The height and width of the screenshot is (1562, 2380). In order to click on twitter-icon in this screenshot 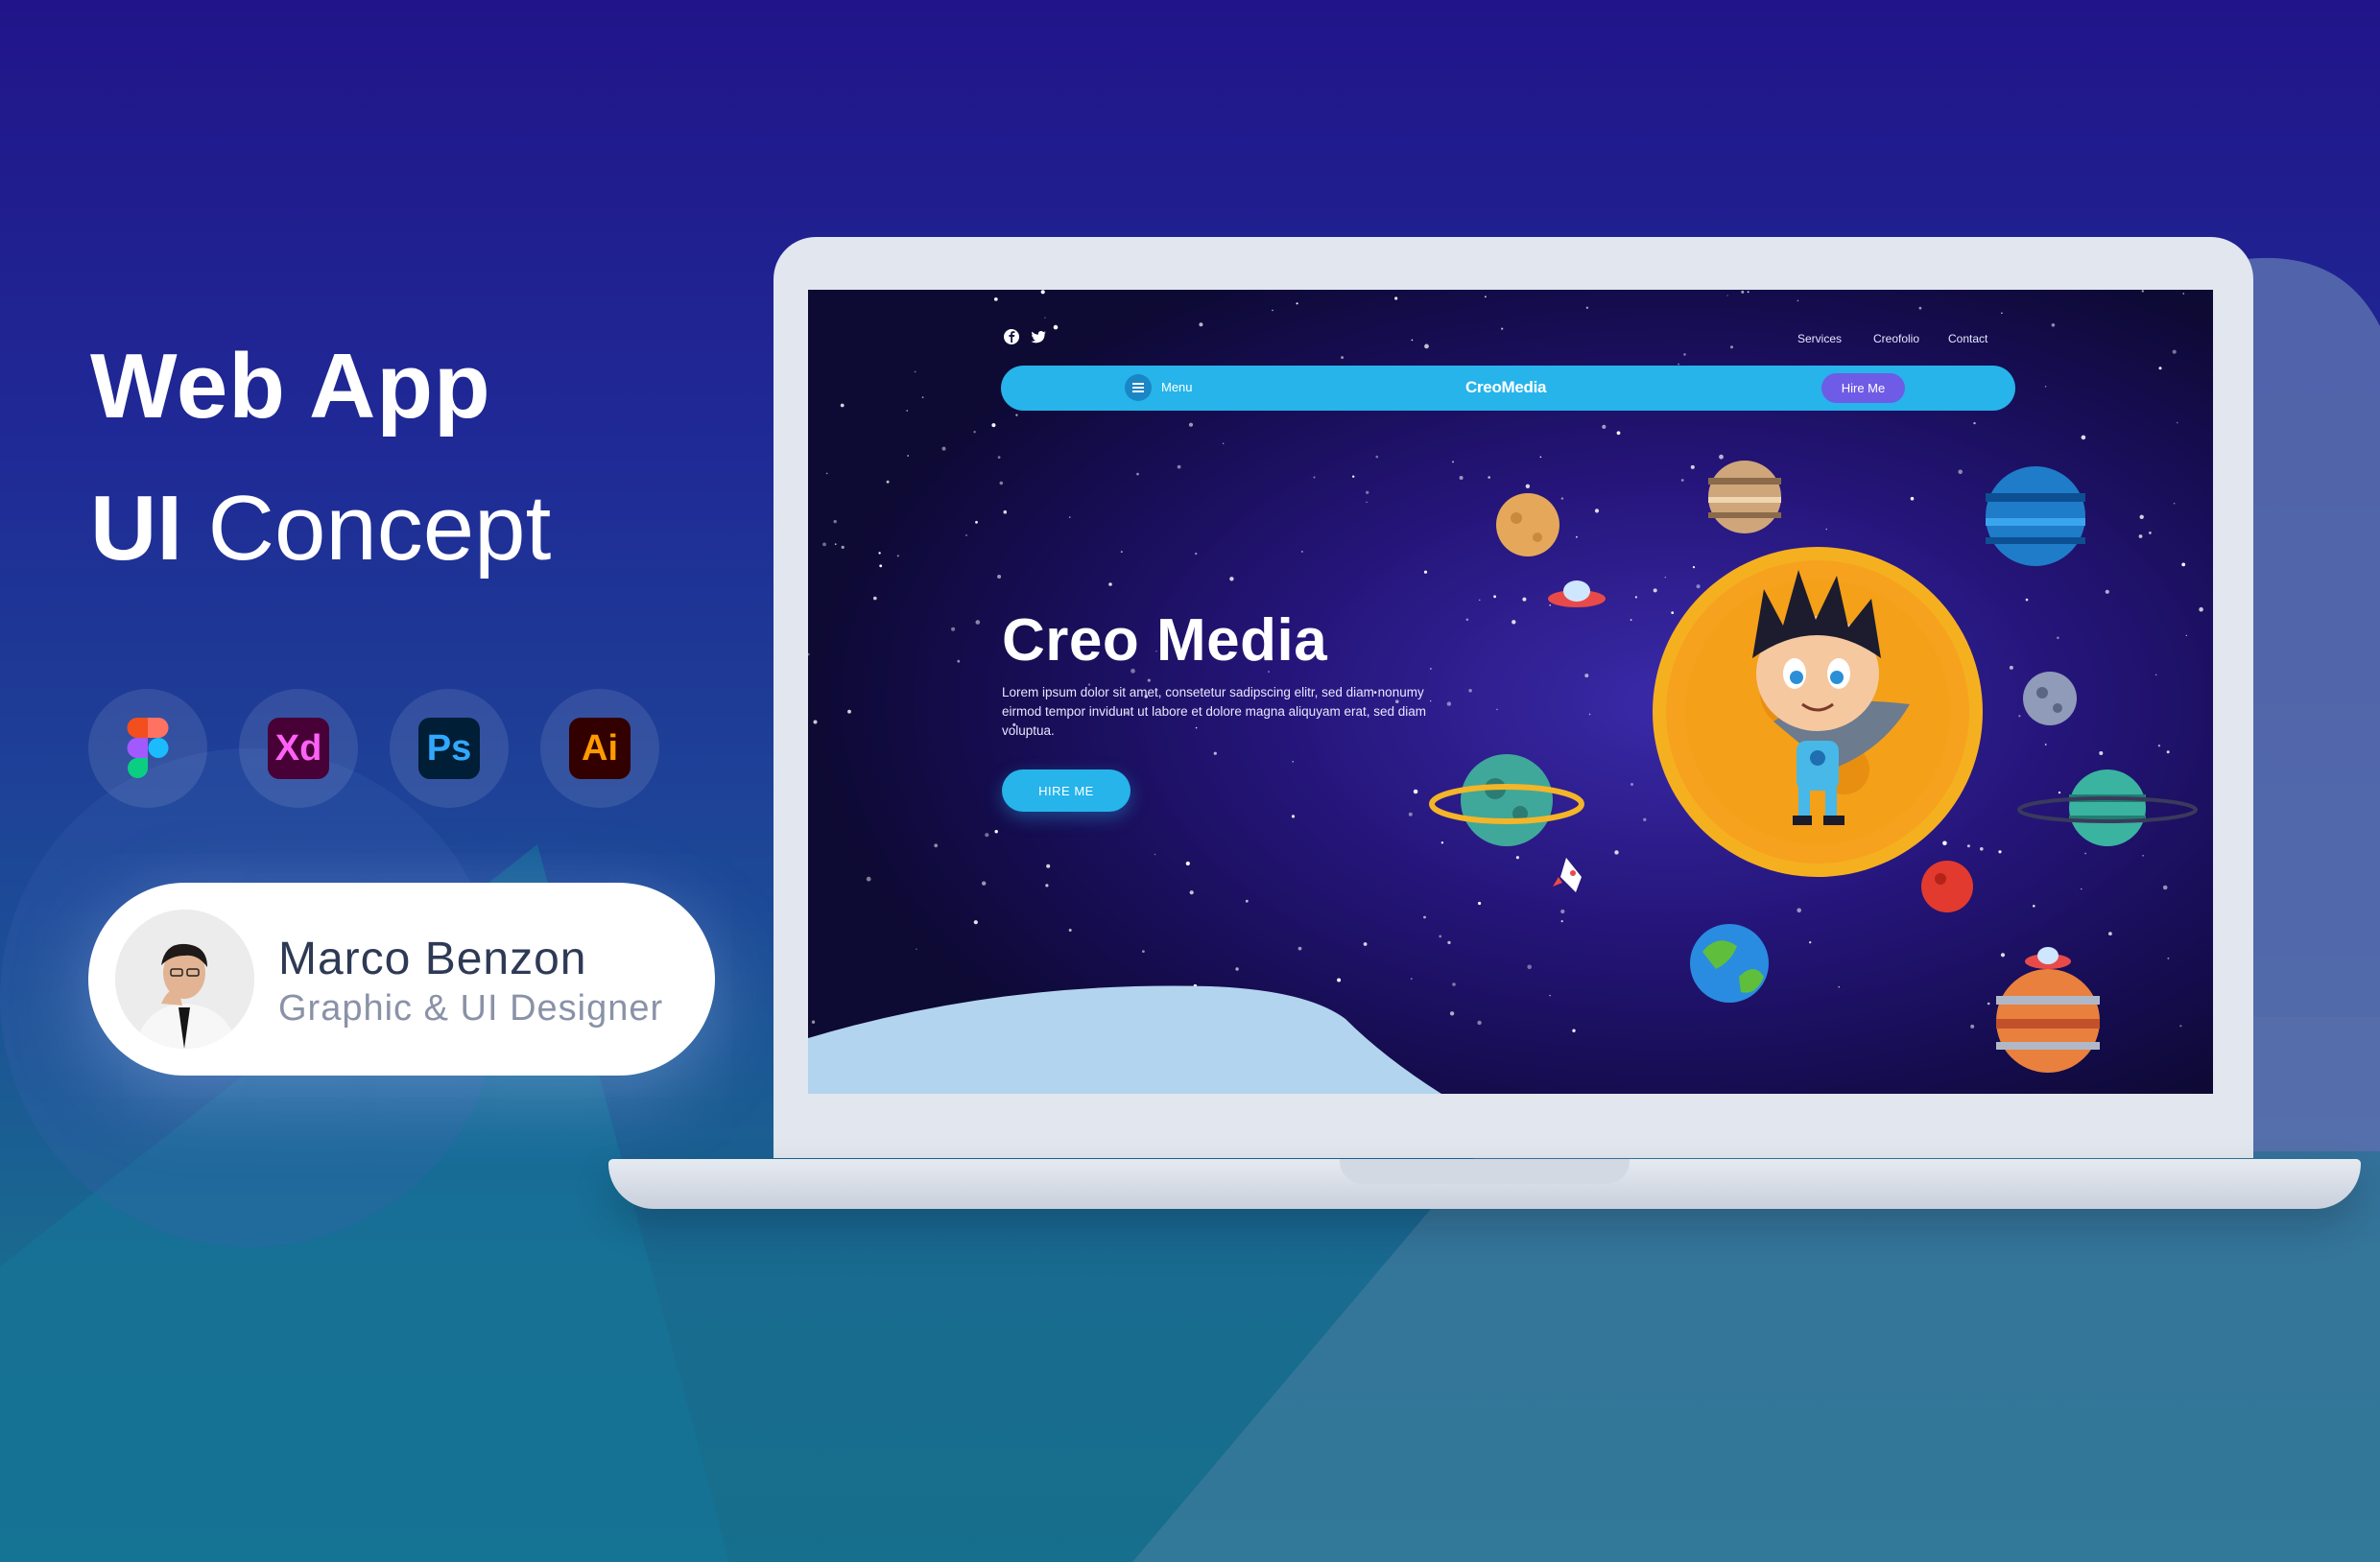, I will do `click(1039, 336)`.